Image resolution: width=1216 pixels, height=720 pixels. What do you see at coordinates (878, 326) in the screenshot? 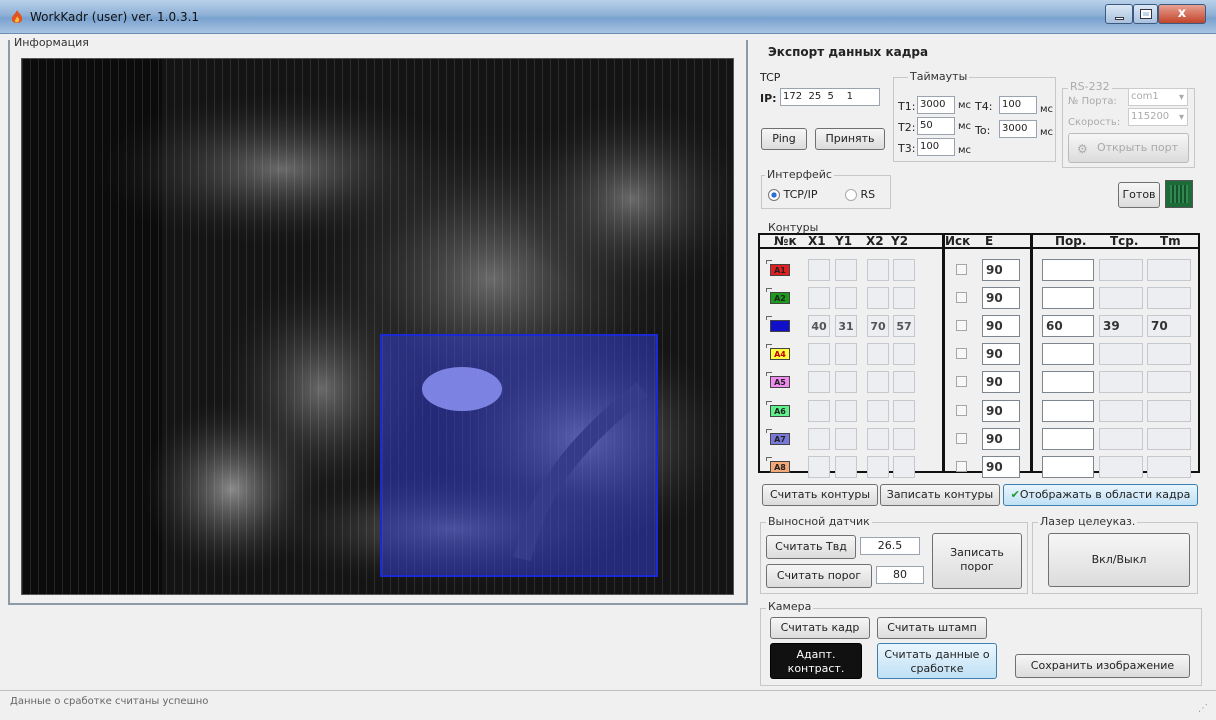
I see `coord-x2: 70` at bounding box center [878, 326].